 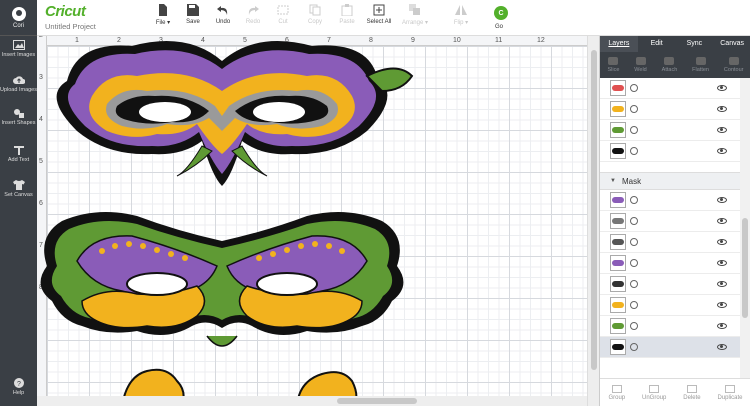 What do you see at coordinates (223, 18) in the screenshot?
I see `undo-button: Undo` at bounding box center [223, 18].